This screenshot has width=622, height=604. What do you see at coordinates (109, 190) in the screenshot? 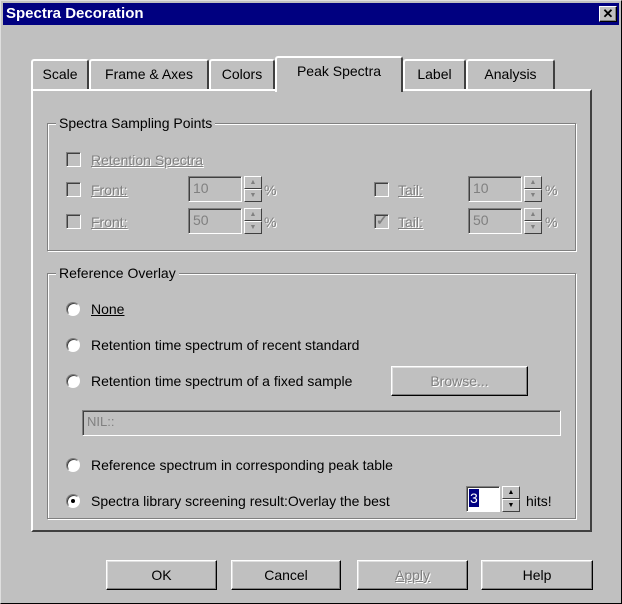
I see `front-1-label: Front:` at bounding box center [109, 190].